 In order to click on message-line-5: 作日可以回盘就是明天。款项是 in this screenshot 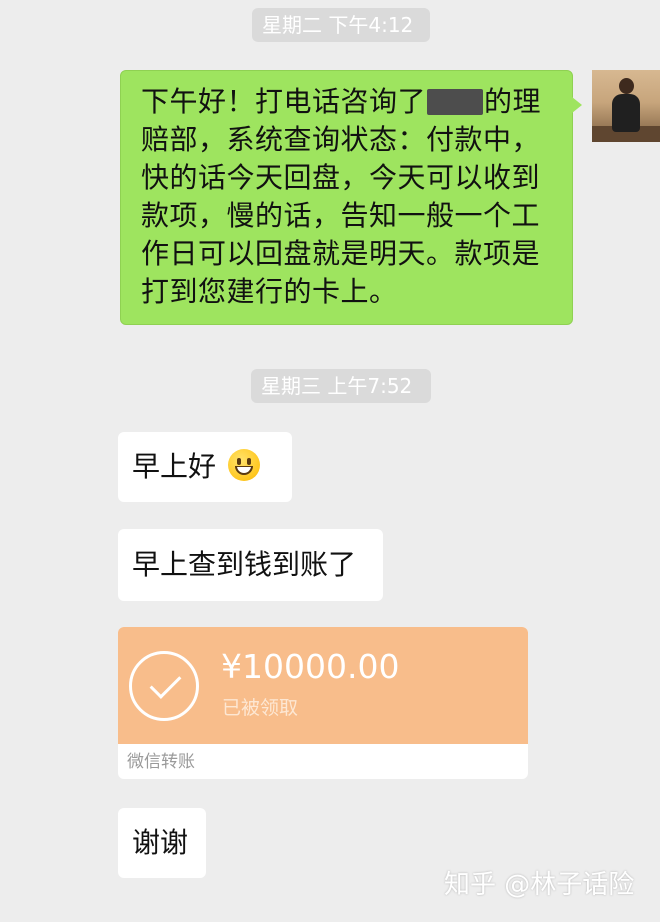, I will do `click(341, 253)`.